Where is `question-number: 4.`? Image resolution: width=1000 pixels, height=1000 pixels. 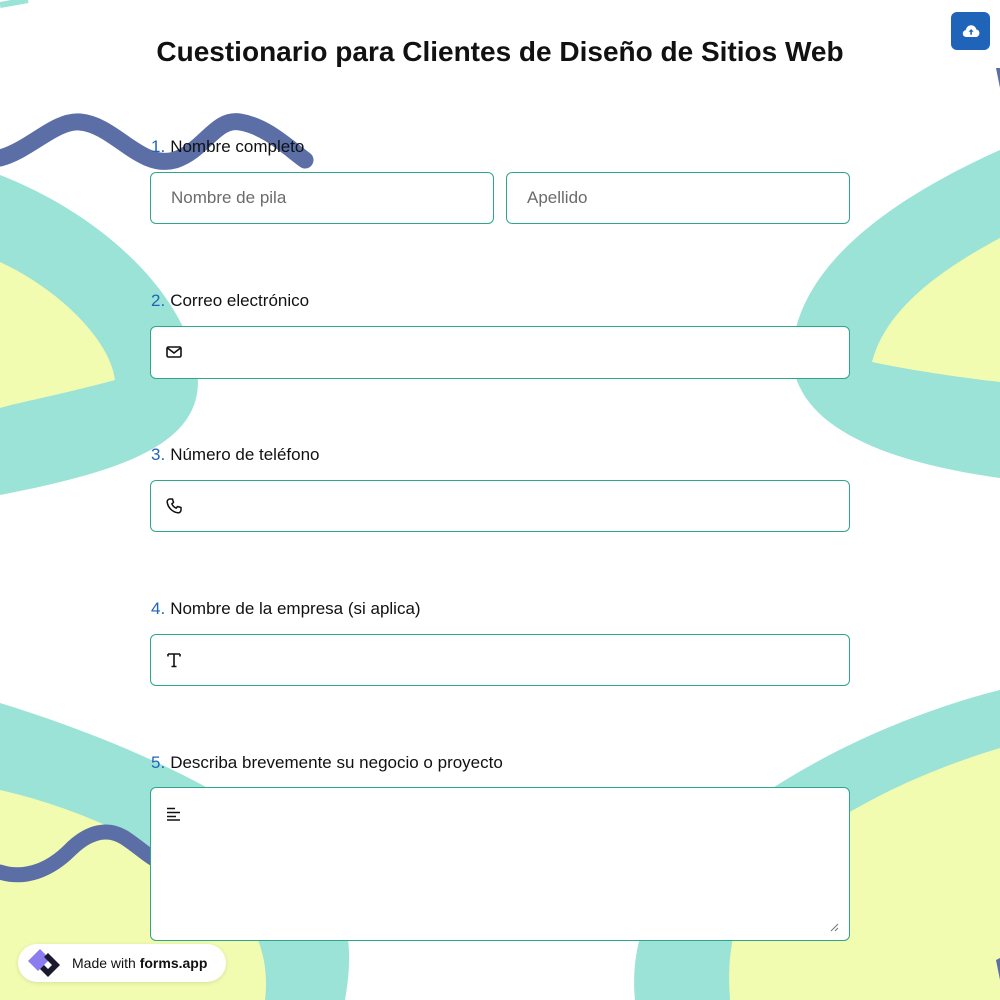 question-number: 4. is located at coordinates (158, 608).